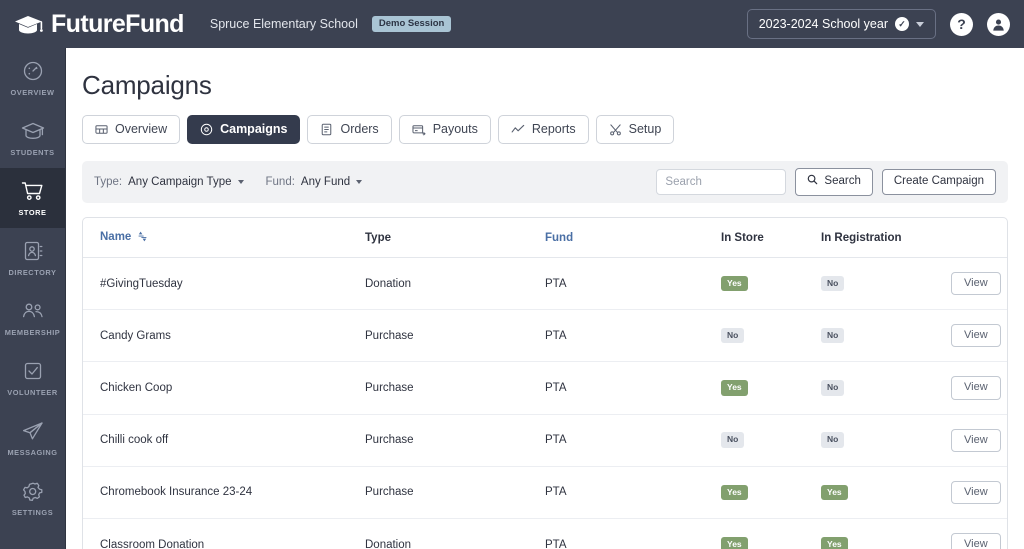  I want to click on cell-actions: View, so click(979, 492).